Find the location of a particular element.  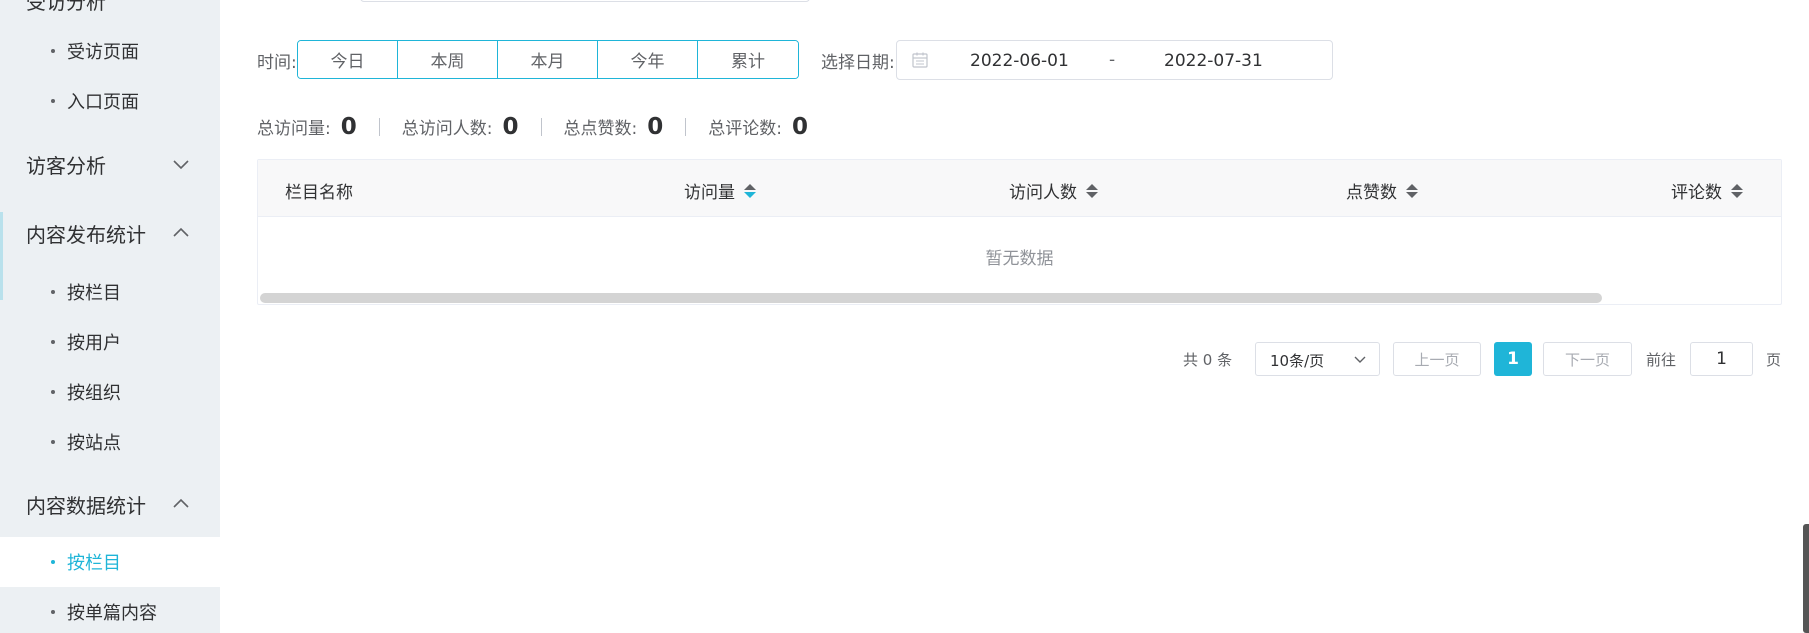

stat-label: 总访问人数: is located at coordinates (447, 129).